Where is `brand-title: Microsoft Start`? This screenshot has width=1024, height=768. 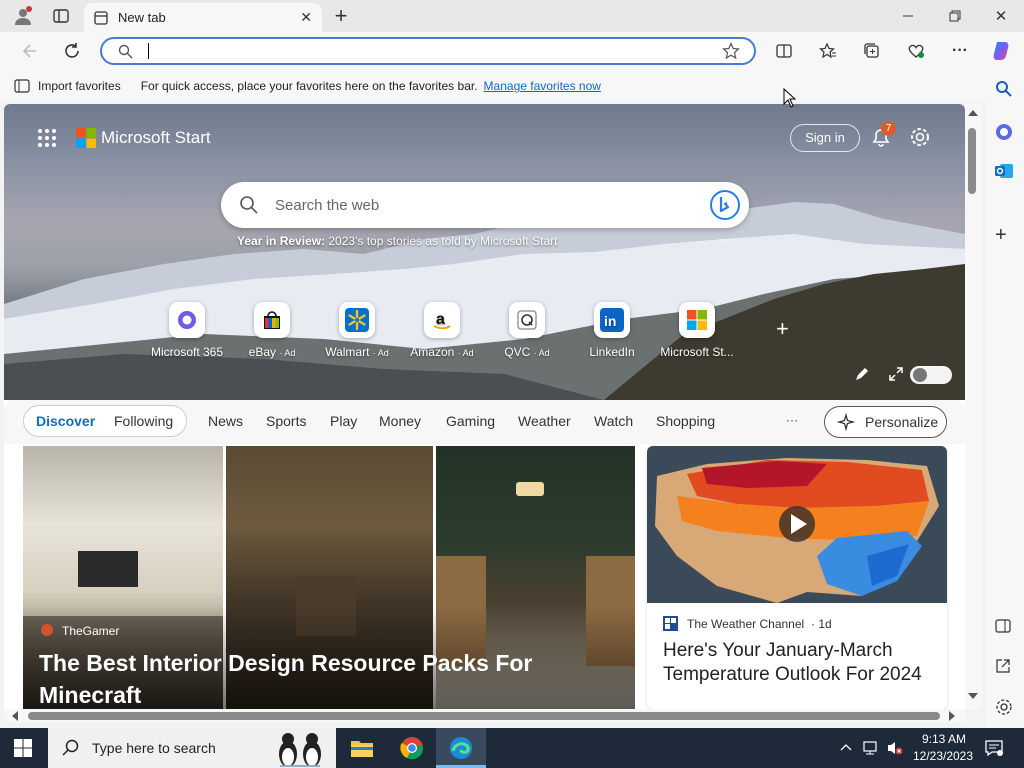
brand-title: Microsoft Start is located at coordinates (156, 138).